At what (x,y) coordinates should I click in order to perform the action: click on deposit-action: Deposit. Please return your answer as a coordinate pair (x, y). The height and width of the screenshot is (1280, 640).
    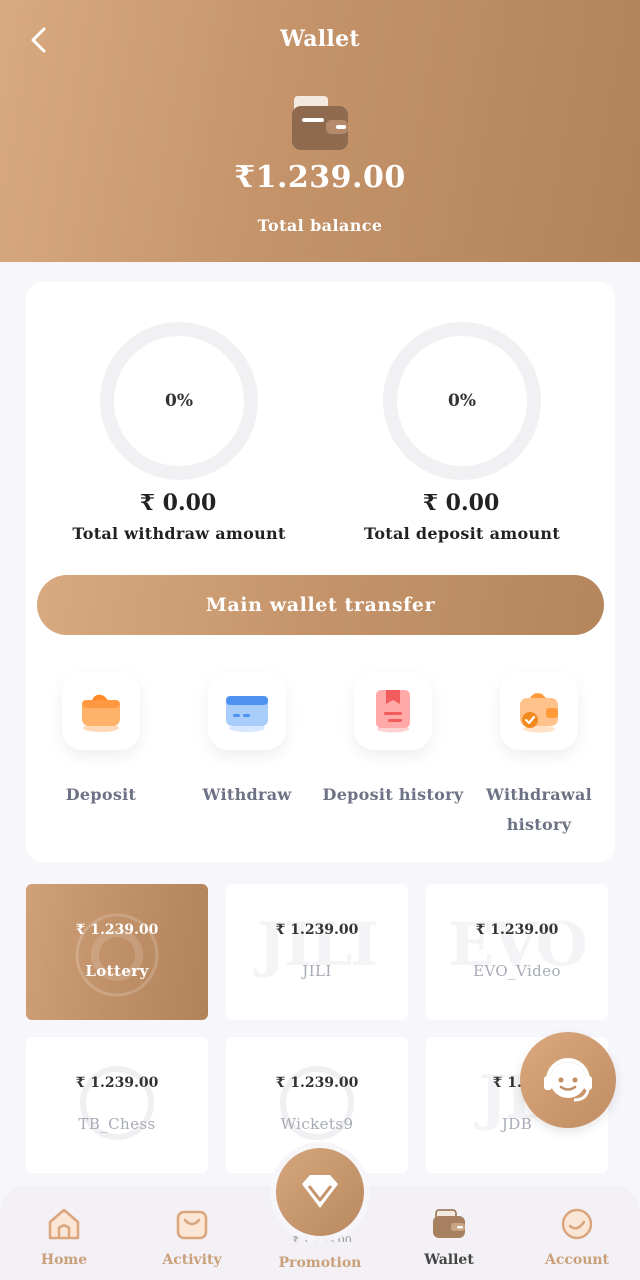
    Looking at the image, I should click on (101, 741).